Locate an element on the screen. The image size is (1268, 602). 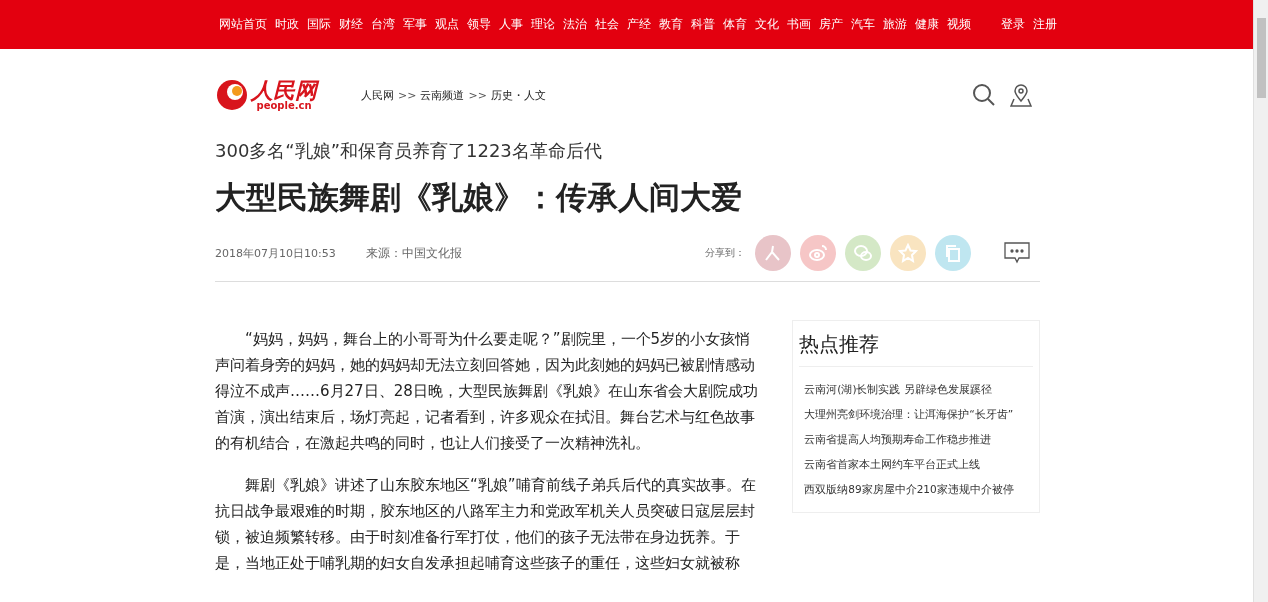
nav-link: 文化 is located at coordinates (767, 24).